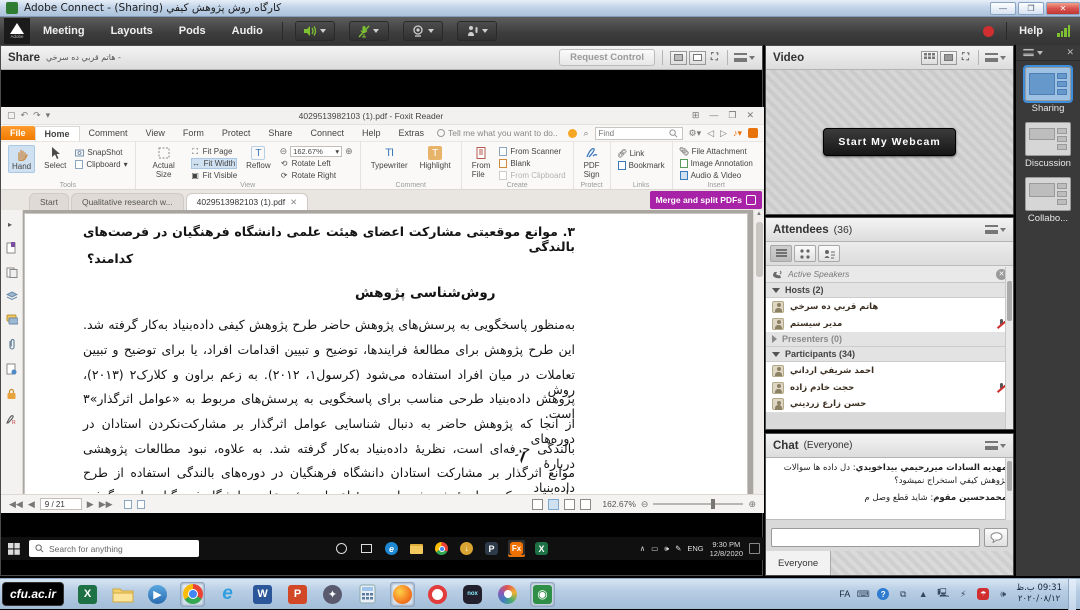 This screenshot has width=1080, height=610. Describe the element at coordinates (716, 175) in the screenshot. I see `audio-video-button: Audio & Video` at that location.